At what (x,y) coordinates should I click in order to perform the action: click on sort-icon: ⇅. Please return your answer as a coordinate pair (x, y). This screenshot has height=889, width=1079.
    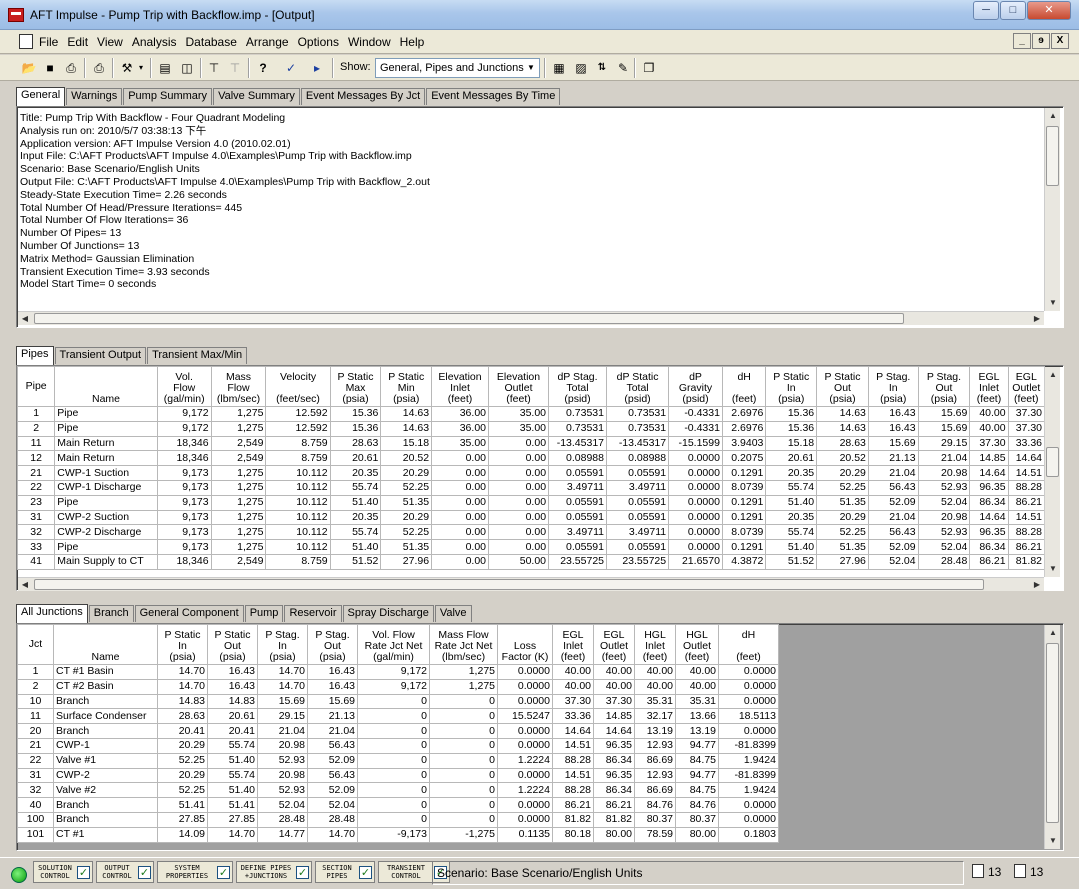
    Looking at the image, I should click on (602, 68).